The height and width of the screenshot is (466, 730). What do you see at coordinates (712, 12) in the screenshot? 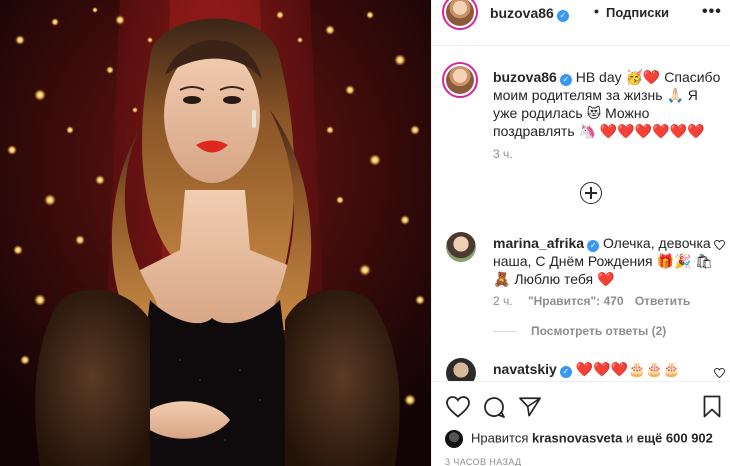
I see `more-options-icon: •••` at bounding box center [712, 12].